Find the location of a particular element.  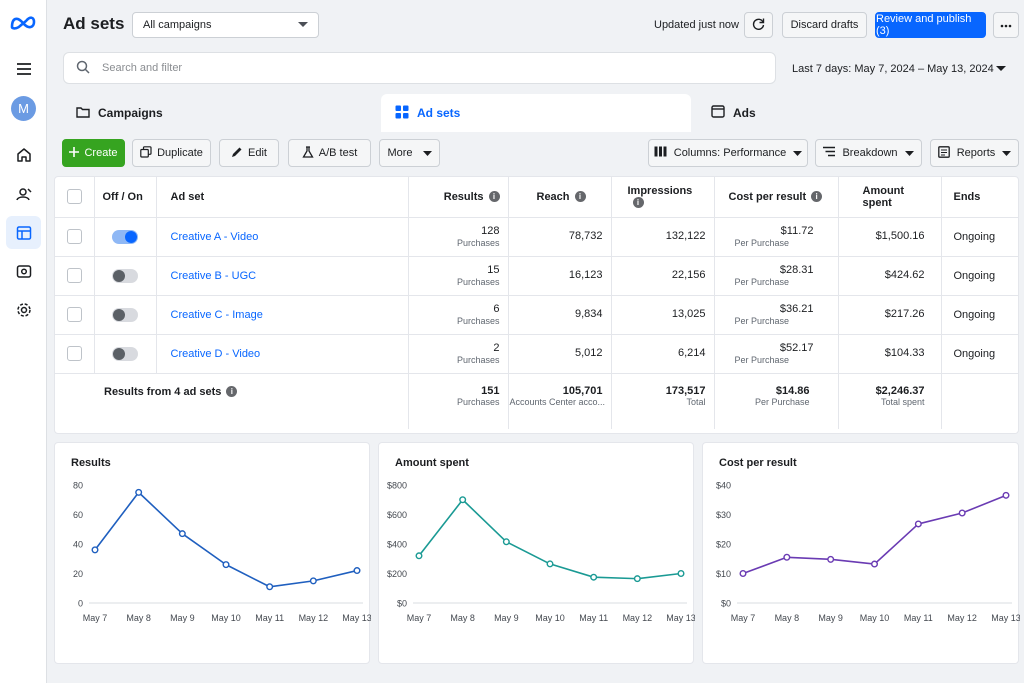

header-reach: Reach i is located at coordinates (560, 197).